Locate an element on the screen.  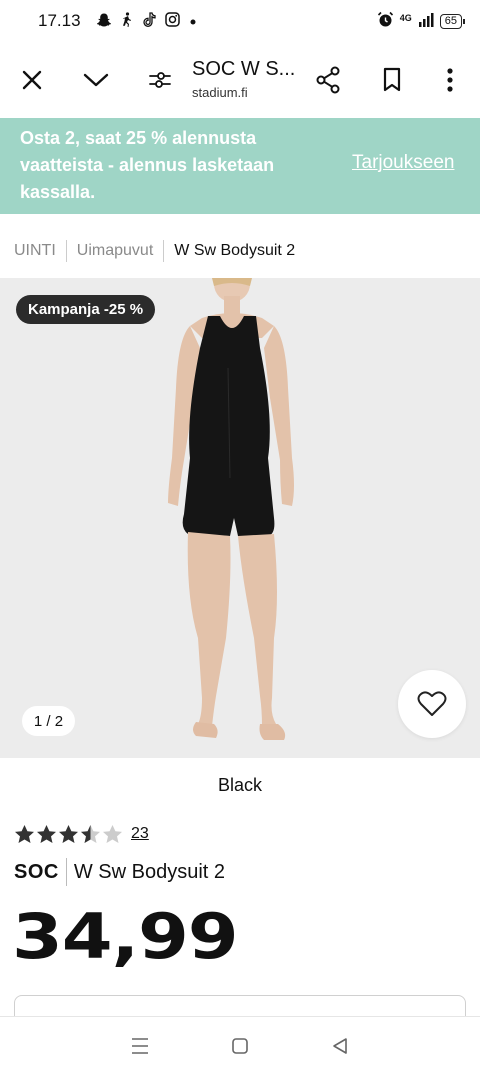
sliders-icon is located at coordinates (160, 80).